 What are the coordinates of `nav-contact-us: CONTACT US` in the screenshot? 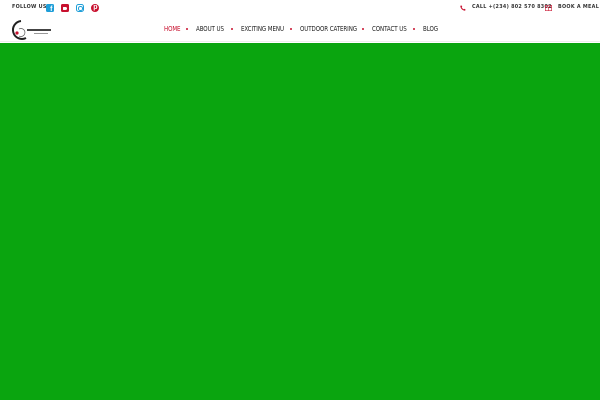 It's located at (389, 29).